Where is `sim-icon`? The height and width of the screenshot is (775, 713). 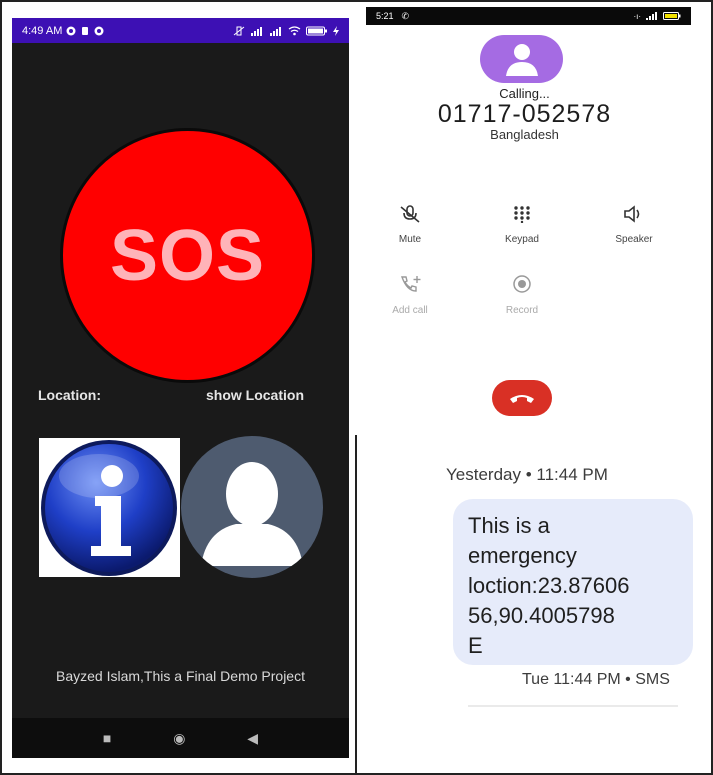 sim-icon is located at coordinates (85, 30).